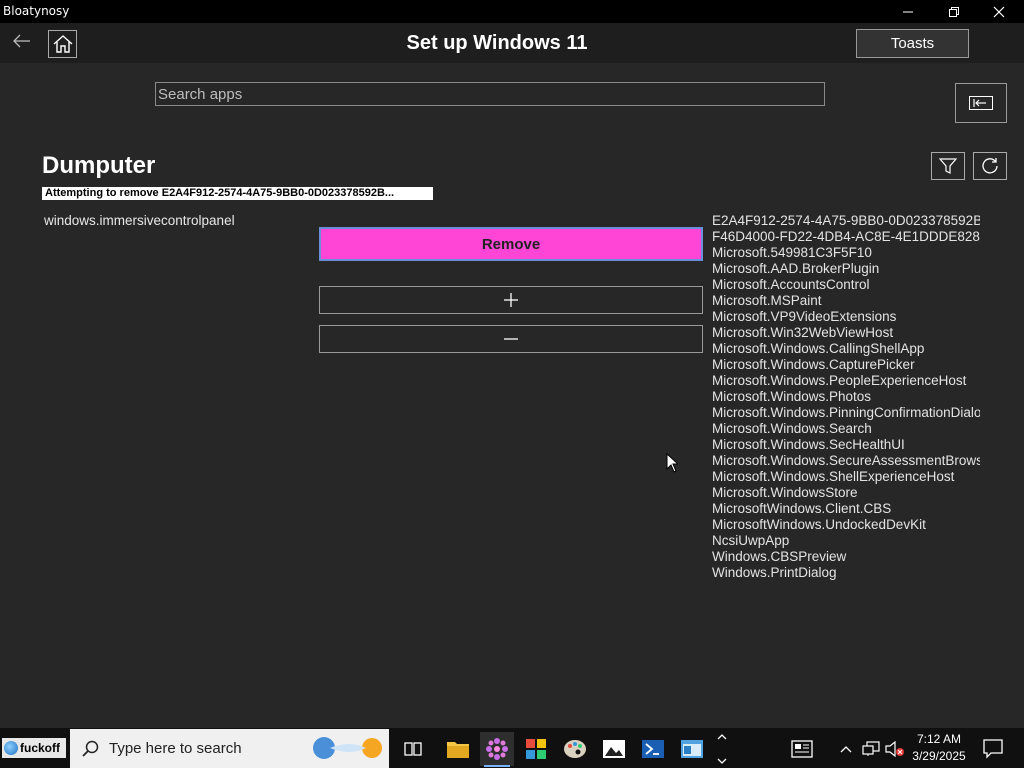  What do you see at coordinates (139, 220) in the screenshot?
I see `list-item: windows.immersivecontrolpanel` at bounding box center [139, 220].